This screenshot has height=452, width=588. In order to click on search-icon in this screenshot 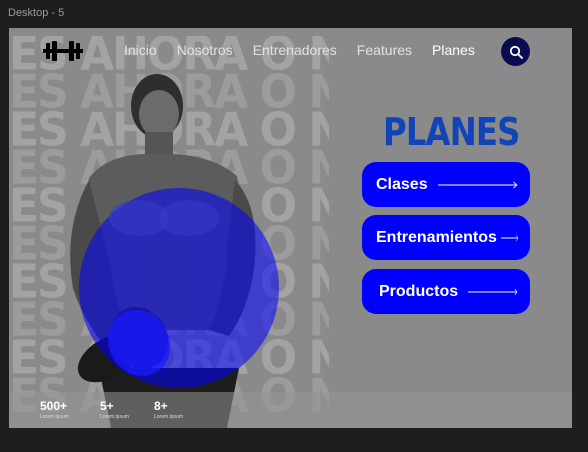, I will do `click(516, 52)`.